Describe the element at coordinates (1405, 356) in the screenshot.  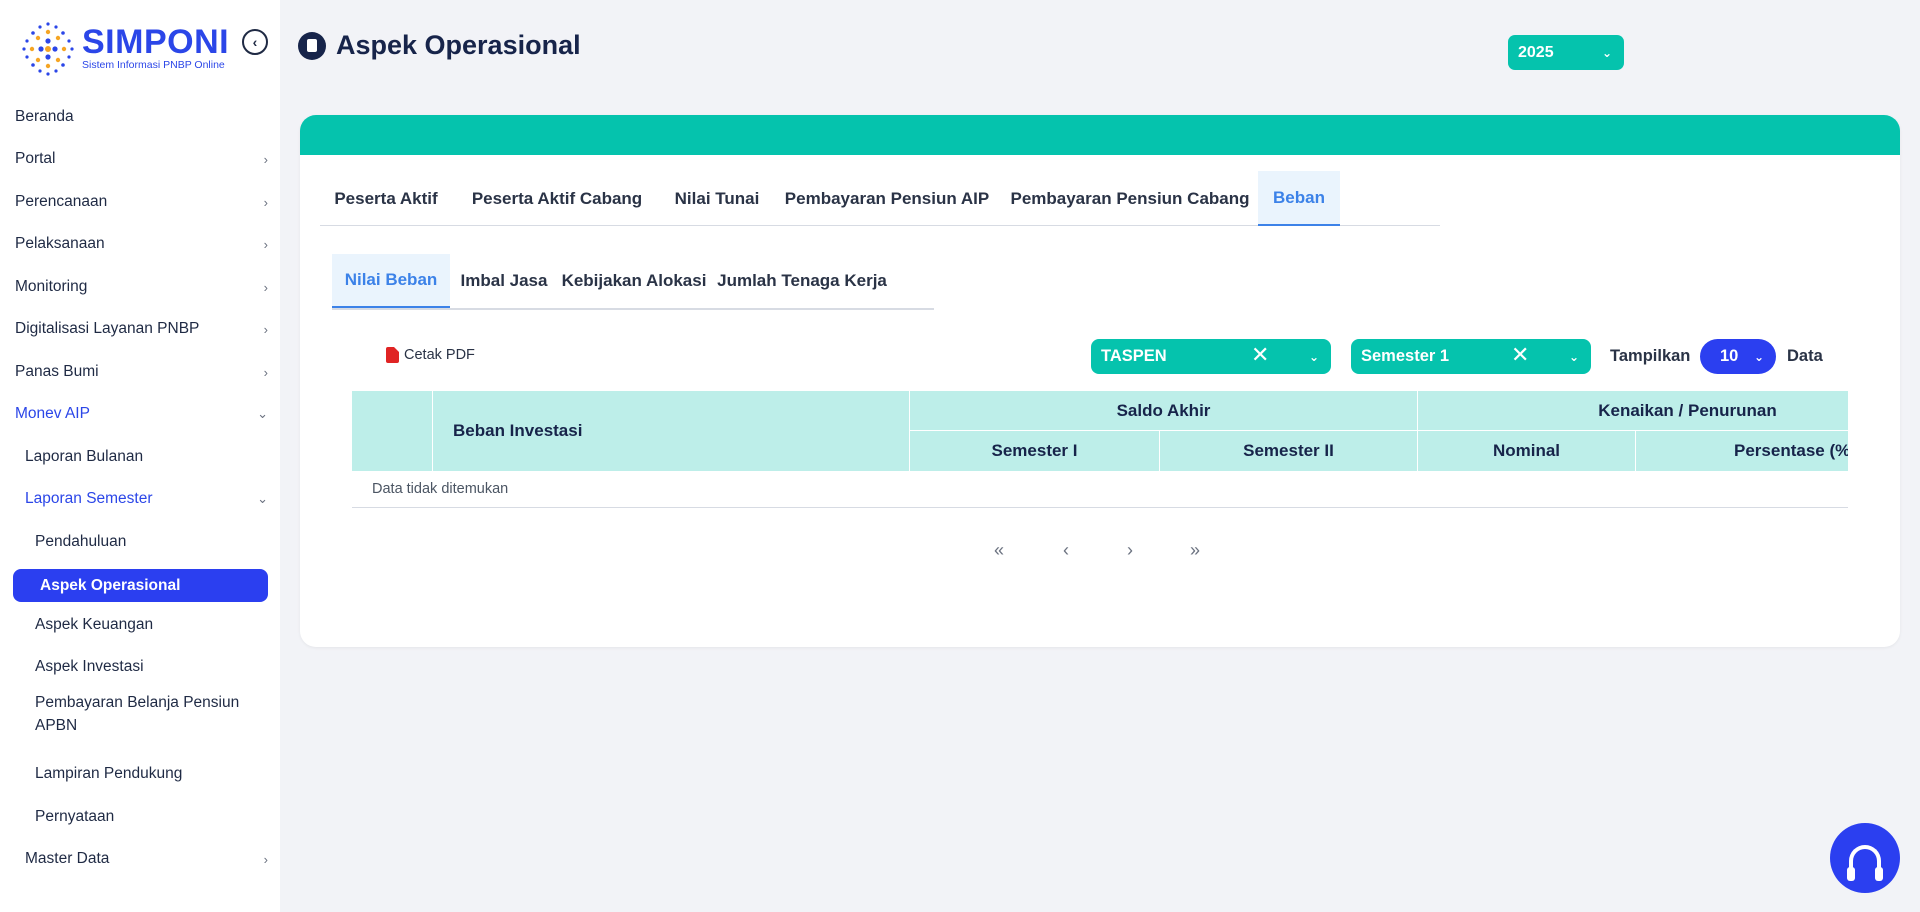
I see `period-filter-value: Semester 1` at that location.